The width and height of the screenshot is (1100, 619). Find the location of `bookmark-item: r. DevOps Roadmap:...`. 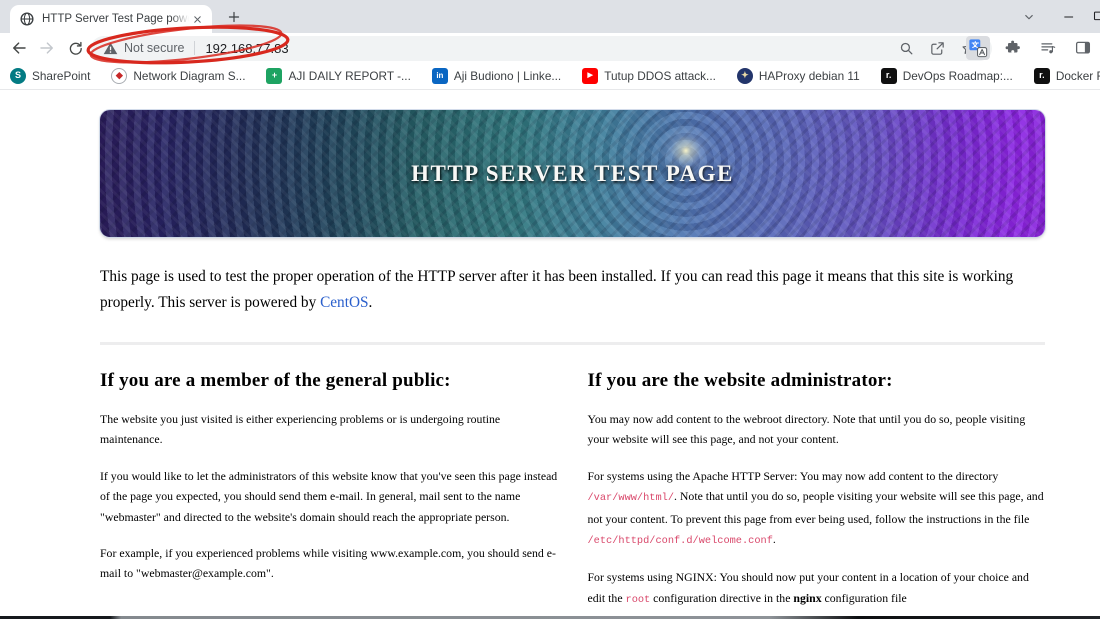

bookmark-item: r. DevOps Roadmap:... is located at coordinates (946, 75).